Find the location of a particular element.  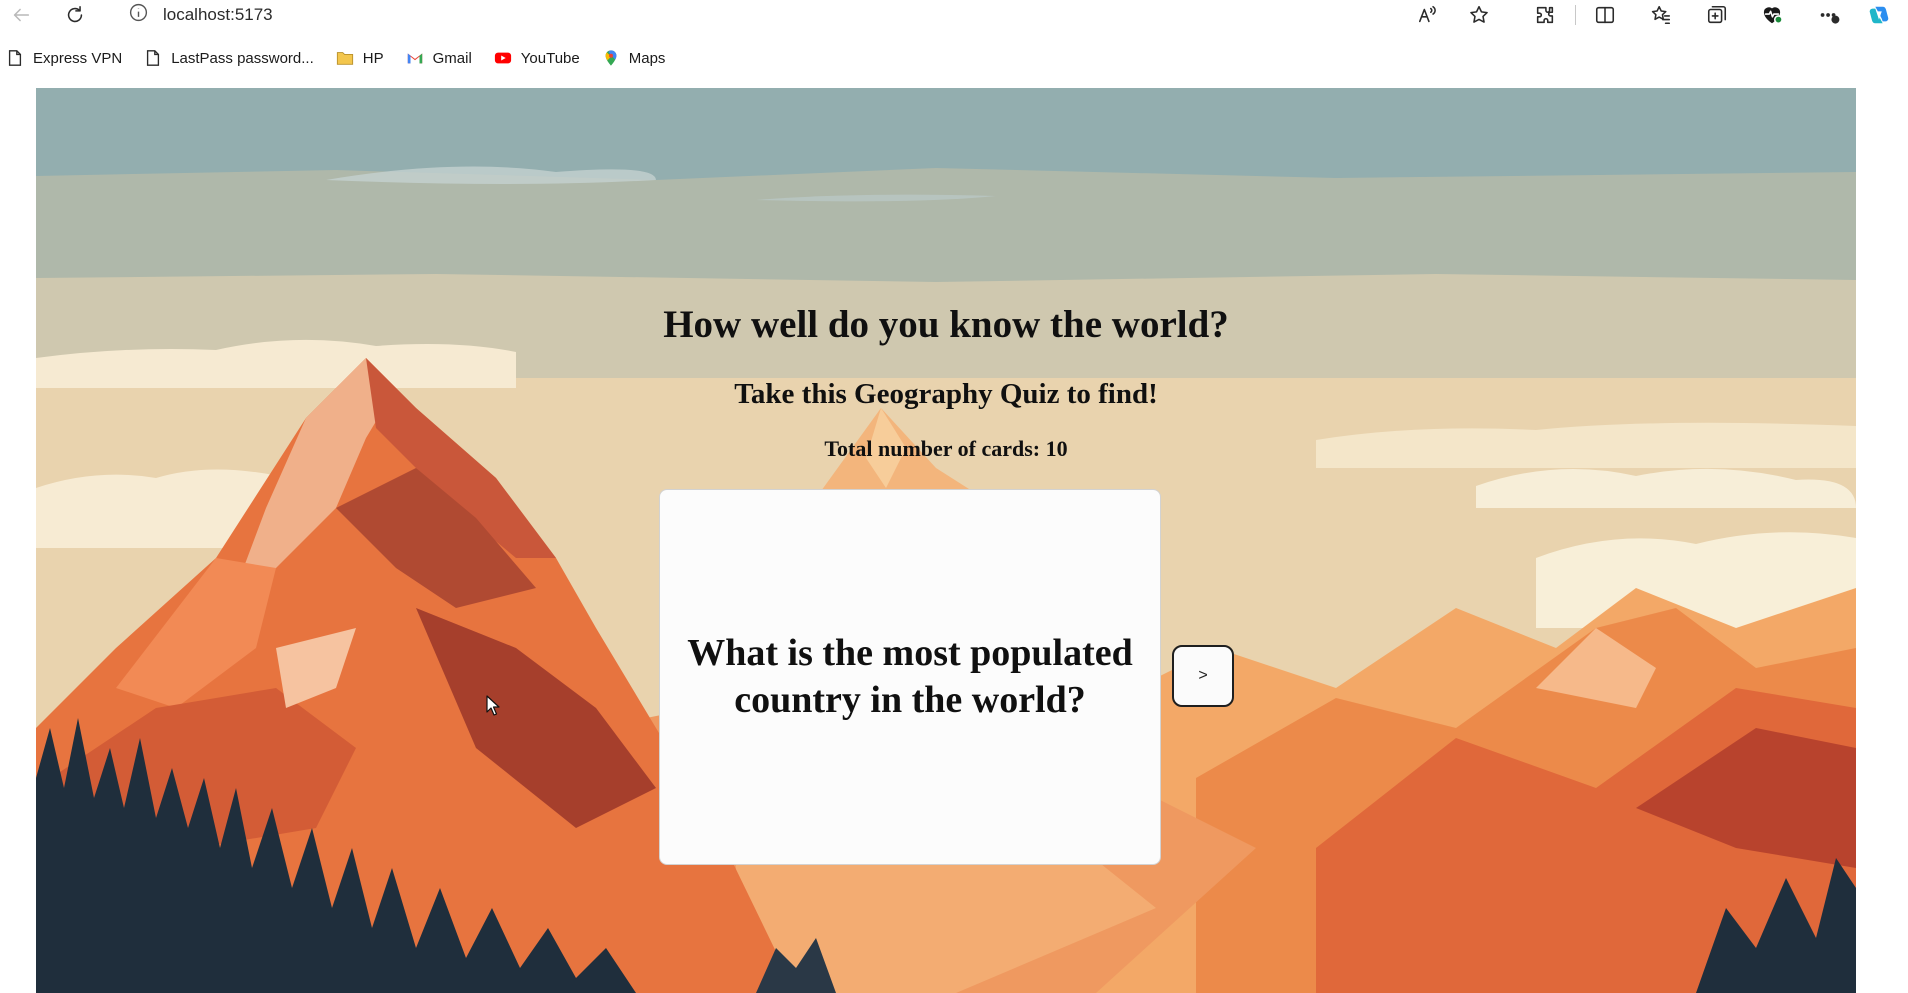

card-count: Total number of cards: 10 is located at coordinates (946, 449).